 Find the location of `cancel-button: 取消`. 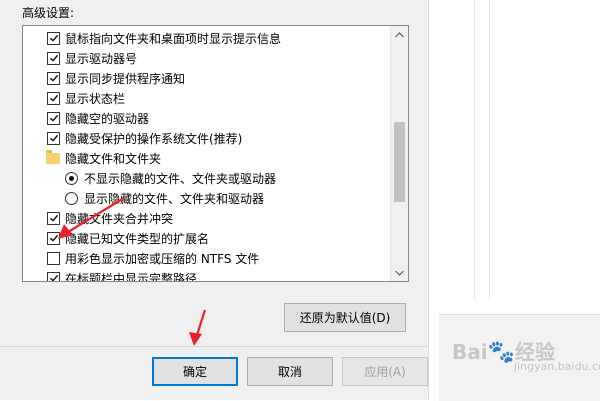

cancel-button: 取消 is located at coordinates (290, 371).